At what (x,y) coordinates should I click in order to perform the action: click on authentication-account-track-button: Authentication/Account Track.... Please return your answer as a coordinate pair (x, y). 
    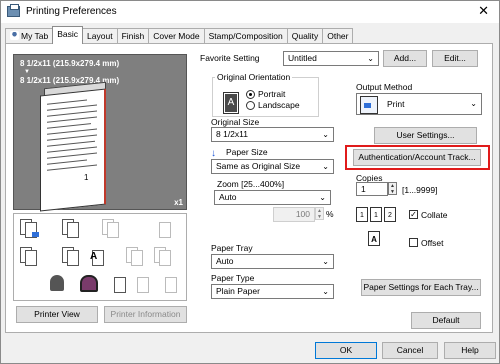
    Looking at the image, I should click on (417, 157).